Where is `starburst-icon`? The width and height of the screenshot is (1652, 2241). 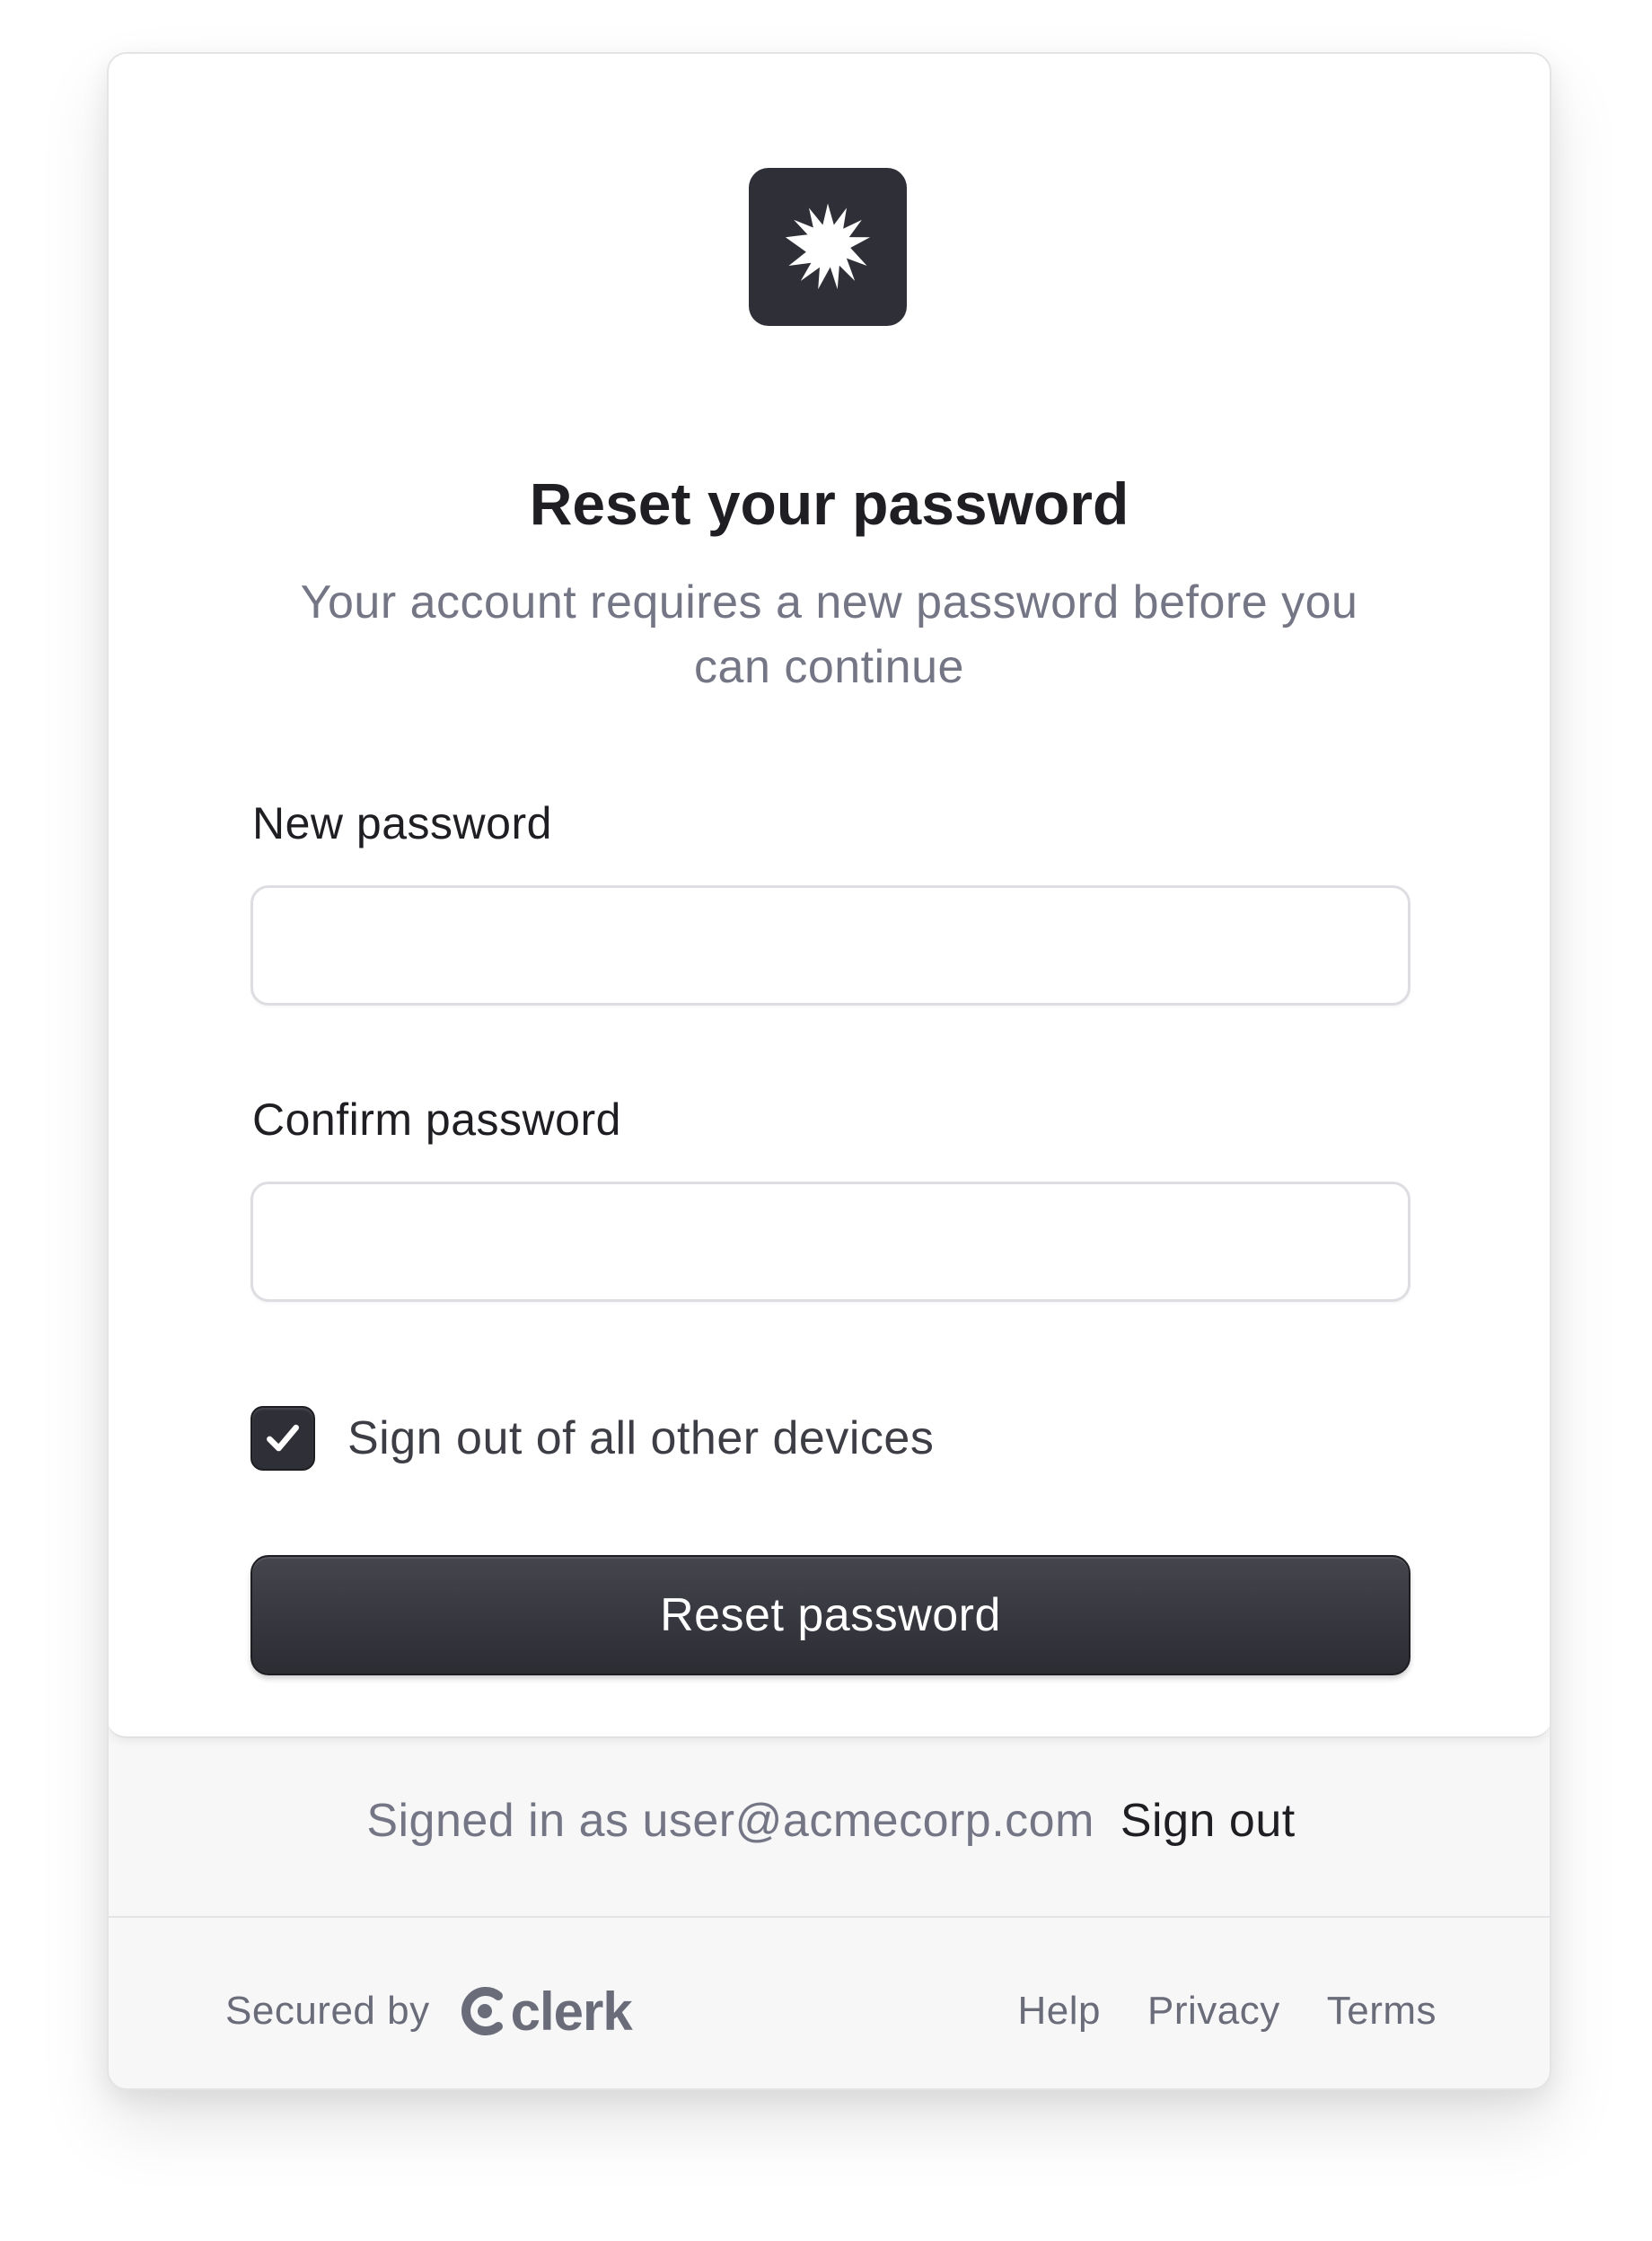 starburst-icon is located at coordinates (828, 246).